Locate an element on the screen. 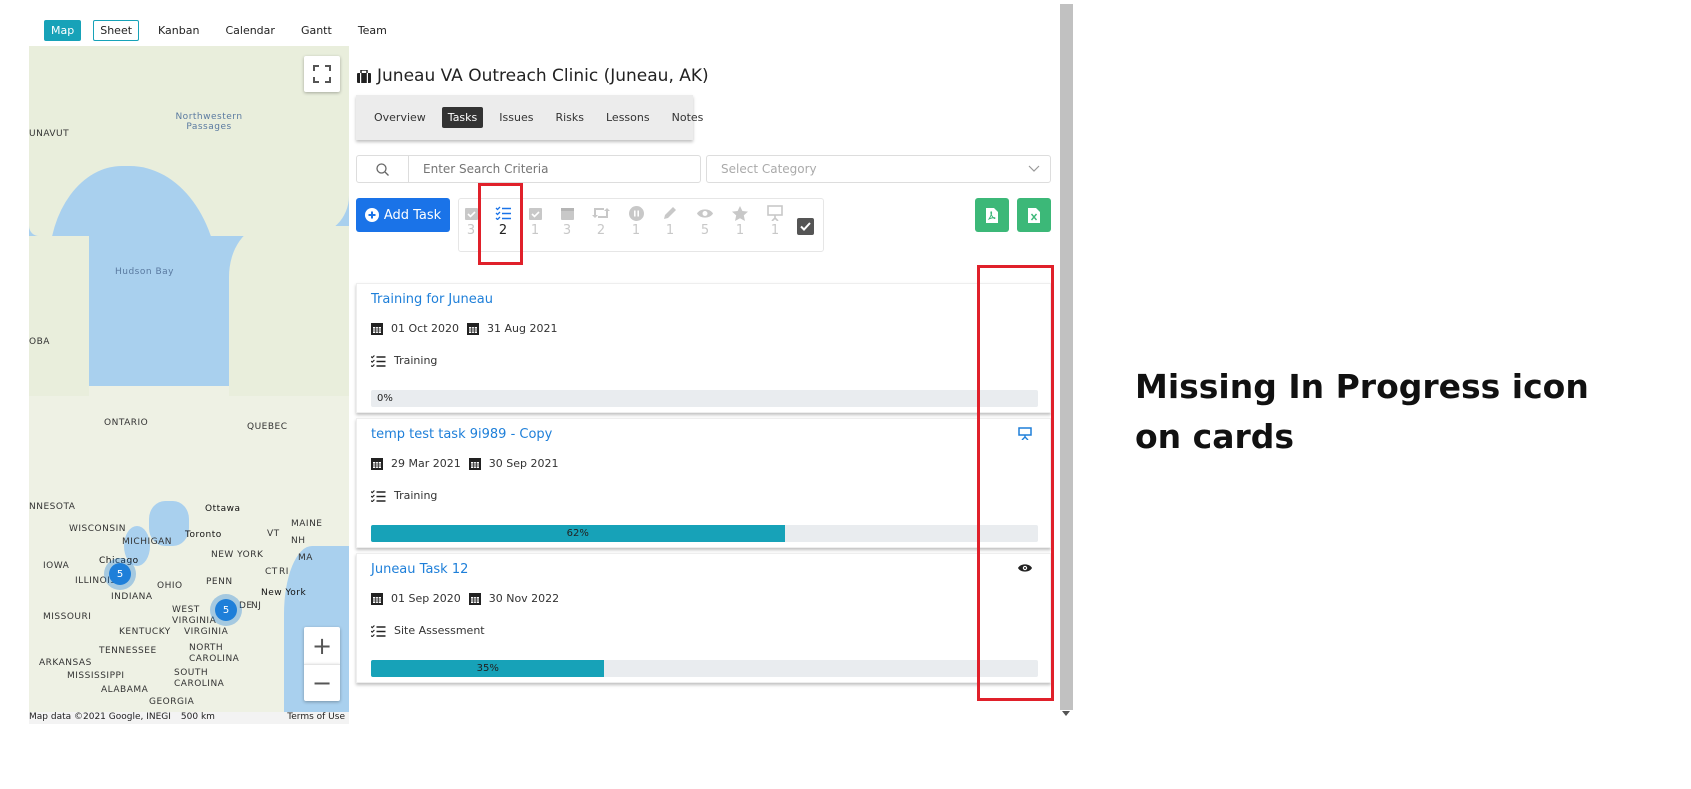  retweet-icon is located at coordinates (601, 213).